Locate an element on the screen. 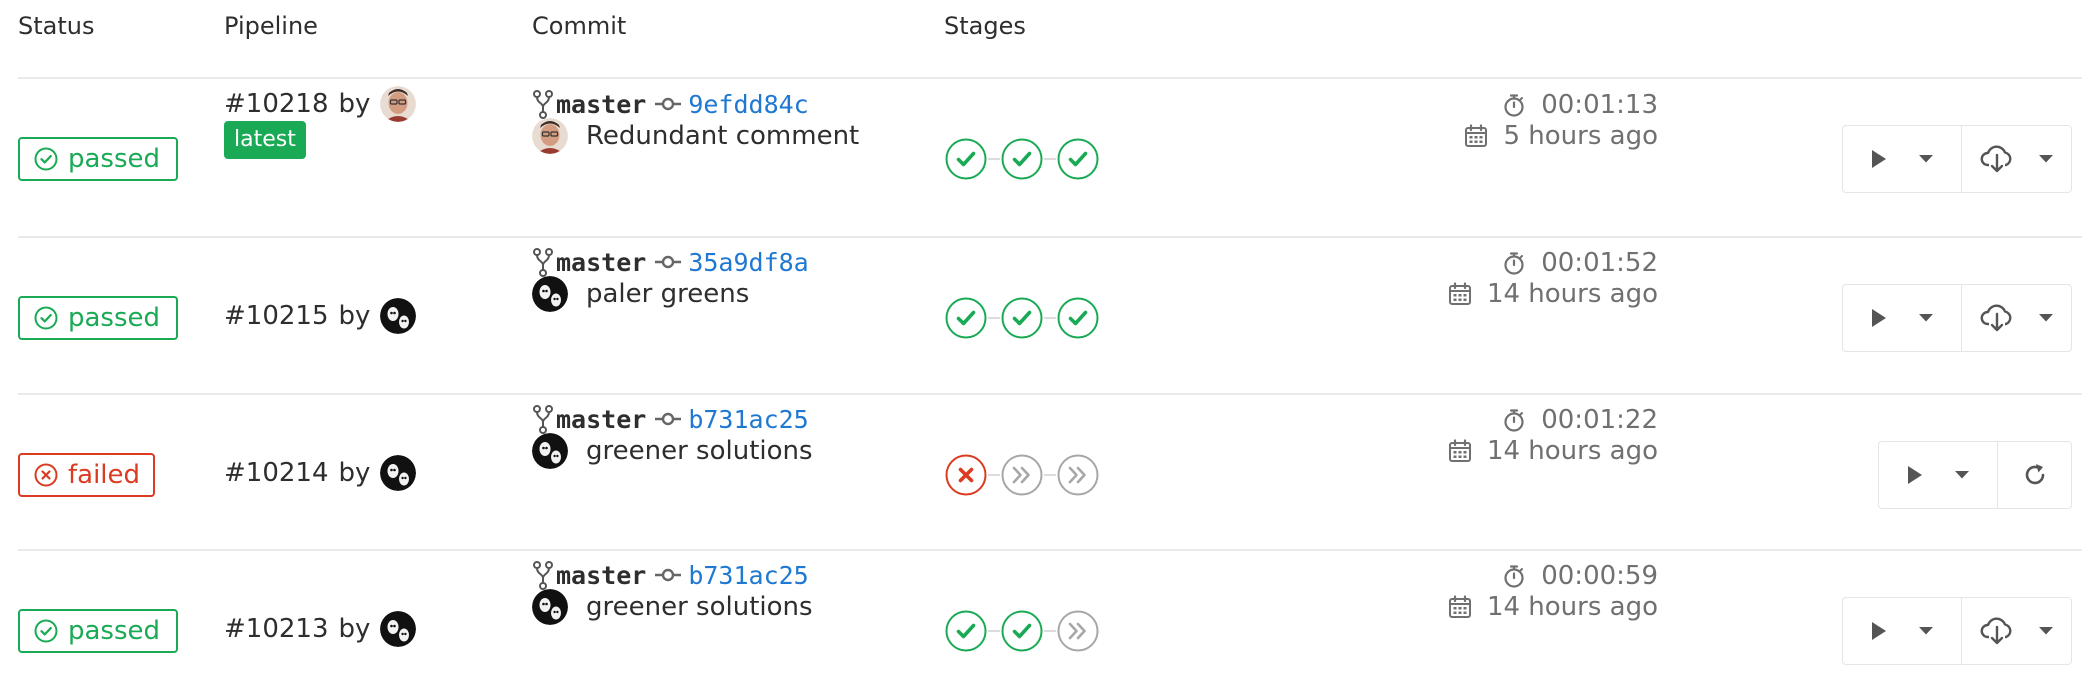 The height and width of the screenshot is (688, 2082). pipeline-id-link: #10218 is located at coordinates (276, 104).